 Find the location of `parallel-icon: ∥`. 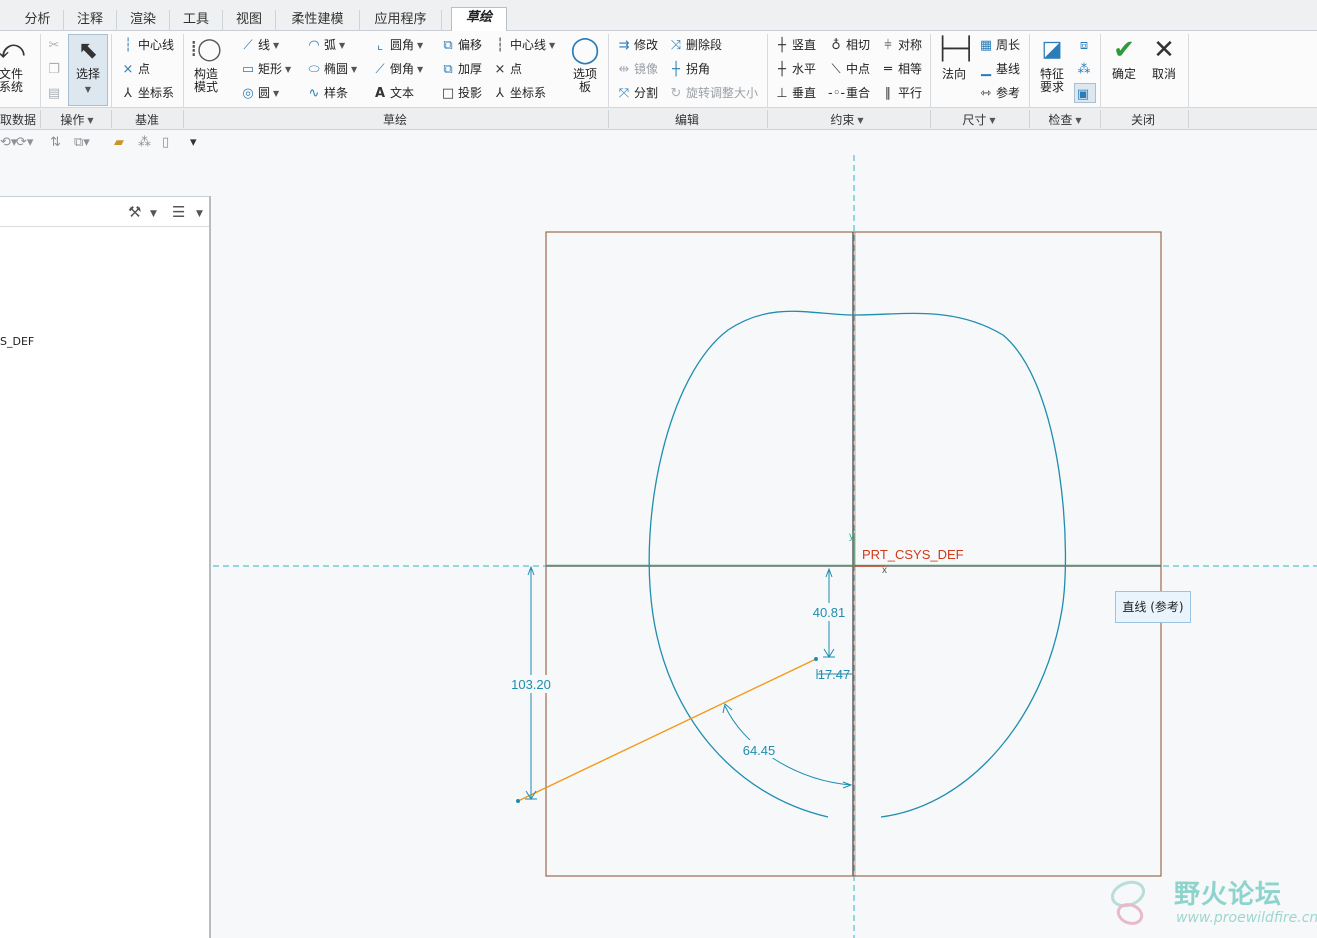

parallel-icon: ∥ is located at coordinates (888, 93).